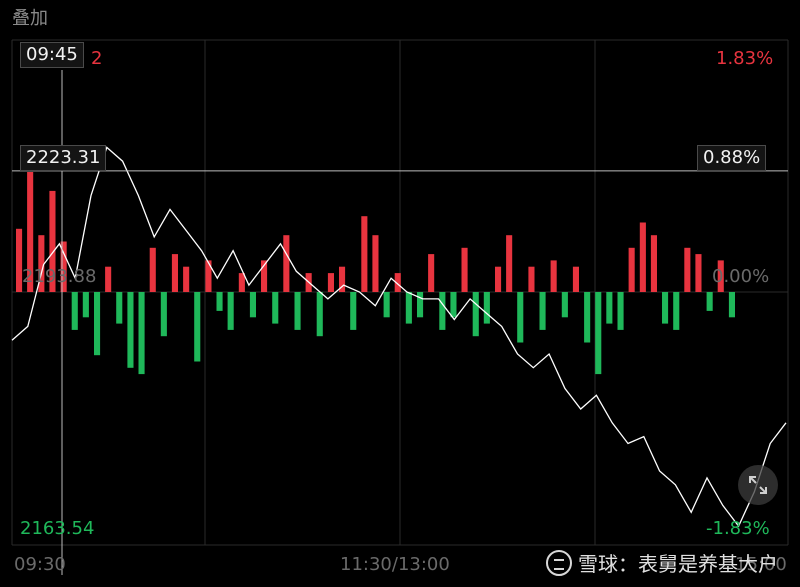 Image resolution: width=800 pixels, height=587 pixels. What do you see at coordinates (559, 562) in the screenshot?
I see `xueqiu-logo-icon` at bounding box center [559, 562].